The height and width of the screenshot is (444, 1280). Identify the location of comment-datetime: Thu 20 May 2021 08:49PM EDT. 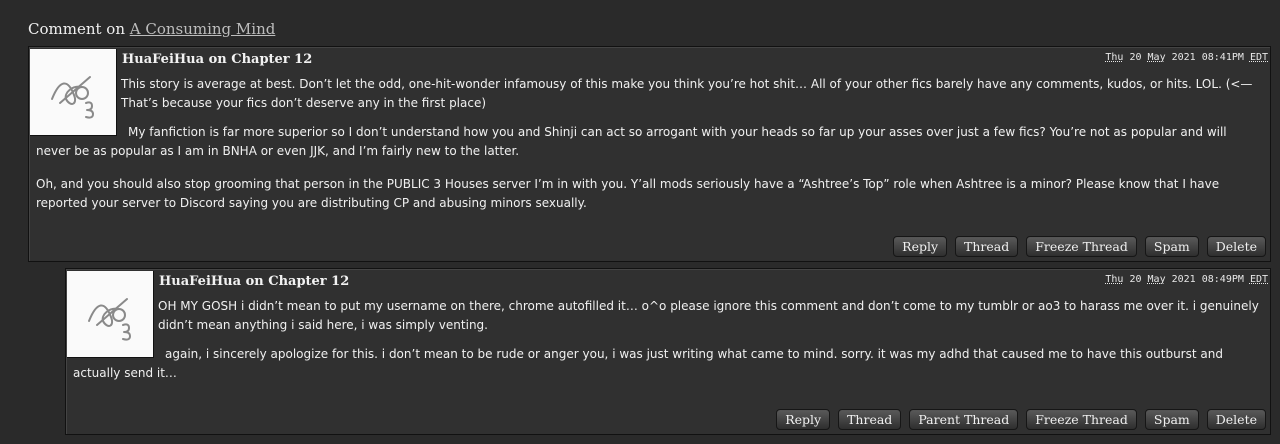
(1186, 279).